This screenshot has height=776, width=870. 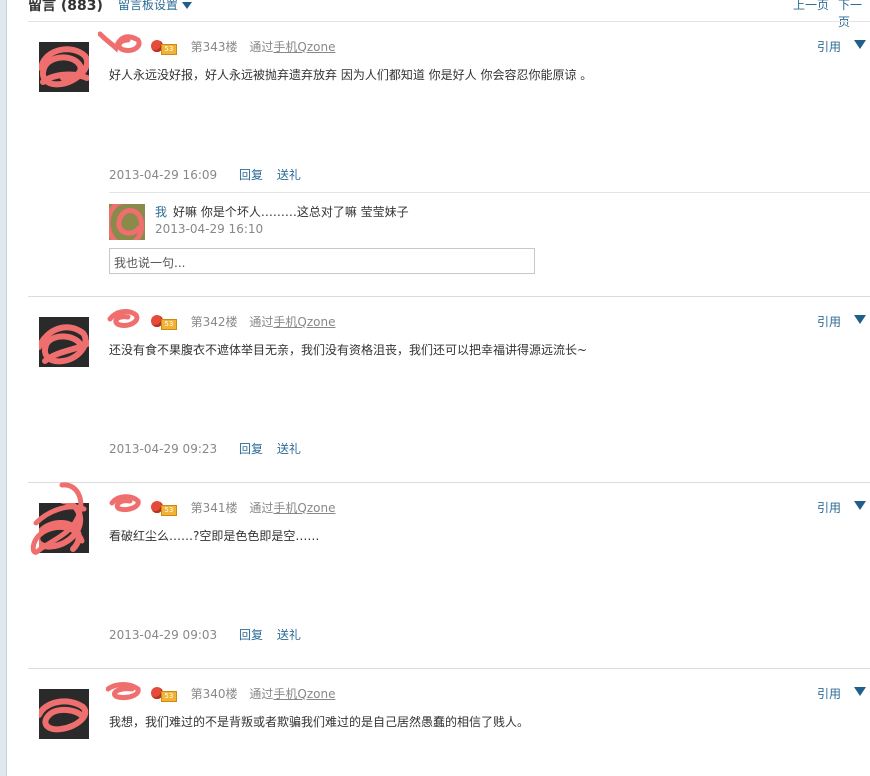 What do you see at coordinates (214, 322) in the screenshot?
I see `floor-number: 第342楼` at bounding box center [214, 322].